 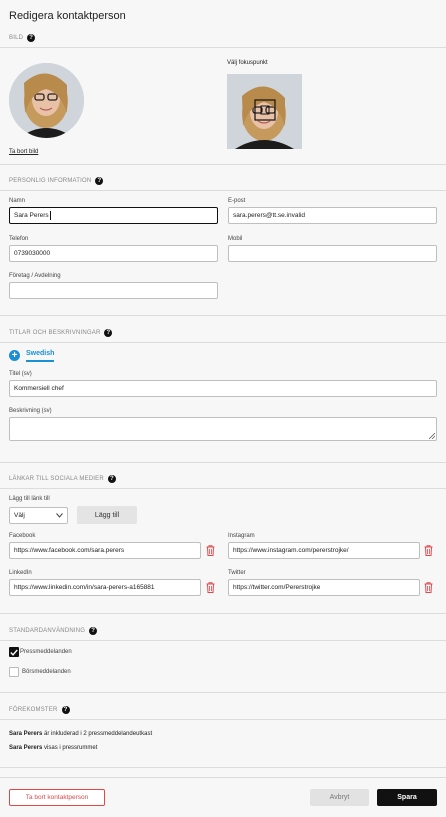 What do you see at coordinates (29, 499) in the screenshot?
I see `add-link-label: Lägg till länk till` at bounding box center [29, 499].